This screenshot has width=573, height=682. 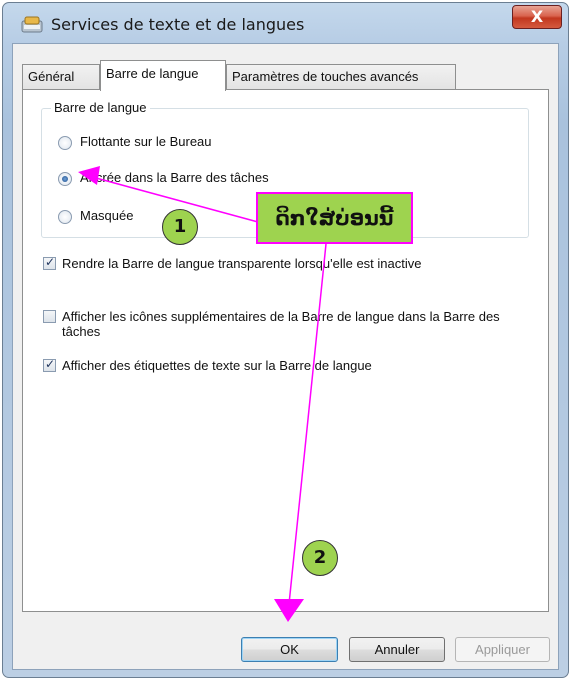 What do you see at coordinates (180, 227) in the screenshot?
I see `step-1-badge: 1` at bounding box center [180, 227].